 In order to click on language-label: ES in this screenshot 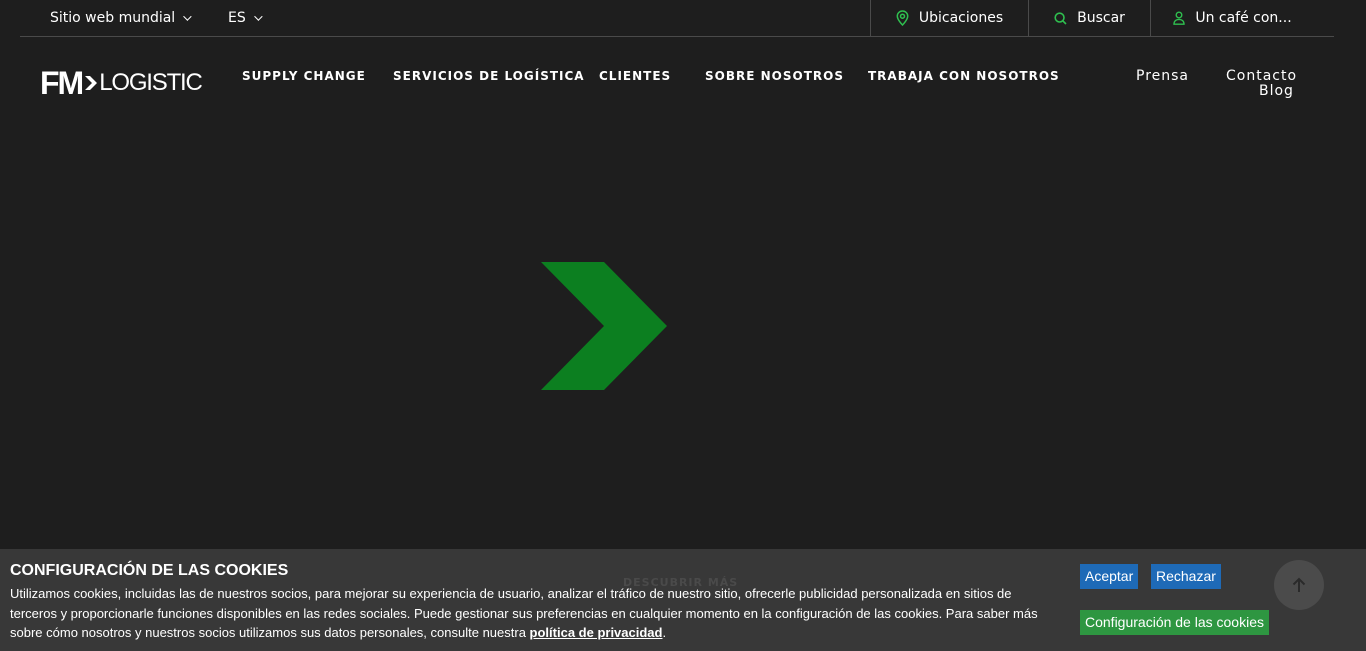, I will do `click(237, 18)`.